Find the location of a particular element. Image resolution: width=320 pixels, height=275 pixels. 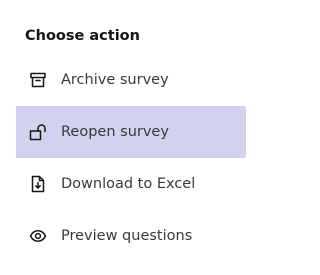

menu-item-reopen-survey: Reopen survey is located at coordinates (131, 132).